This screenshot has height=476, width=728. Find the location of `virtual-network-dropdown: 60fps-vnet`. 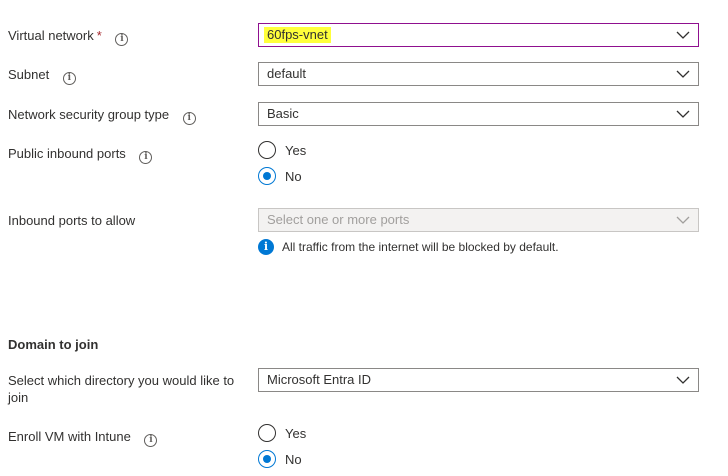

virtual-network-dropdown: 60fps-vnet is located at coordinates (478, 35).